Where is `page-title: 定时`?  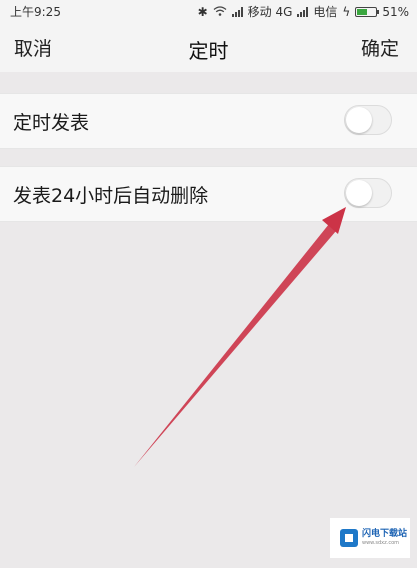
page-title: 定时 is located at coordinates (208, 51).